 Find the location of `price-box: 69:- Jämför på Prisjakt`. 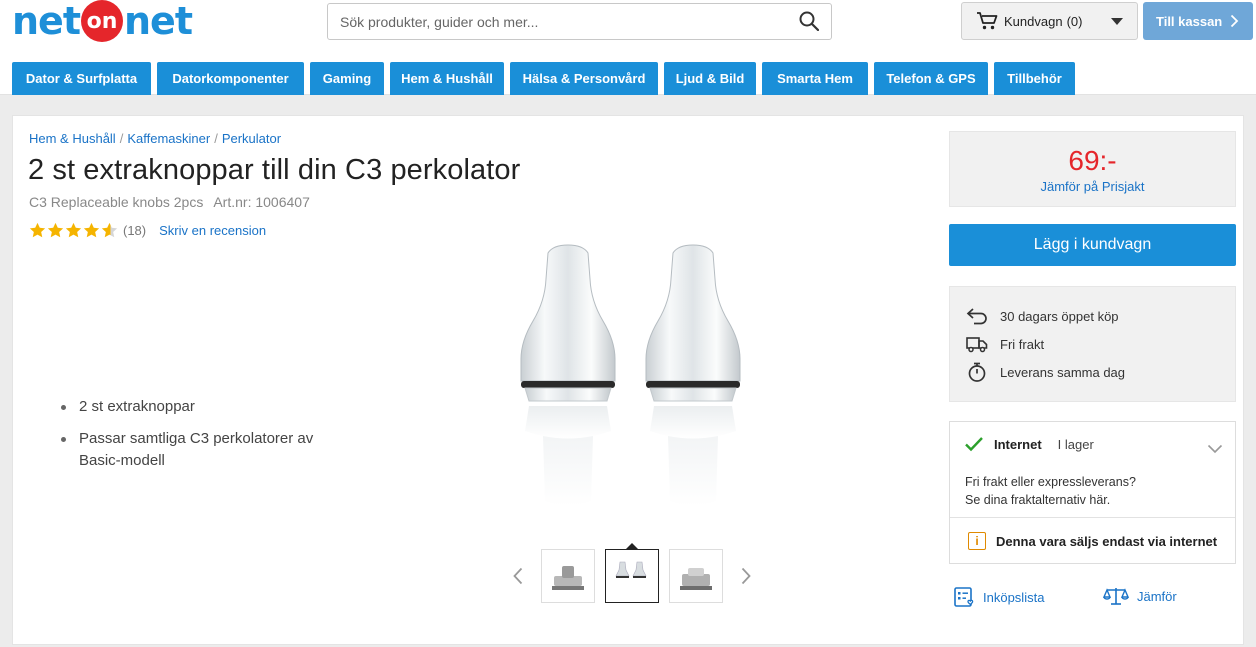

price-box: 69:- Jämför på Prisjakt is located at coordinates (1092, 169).